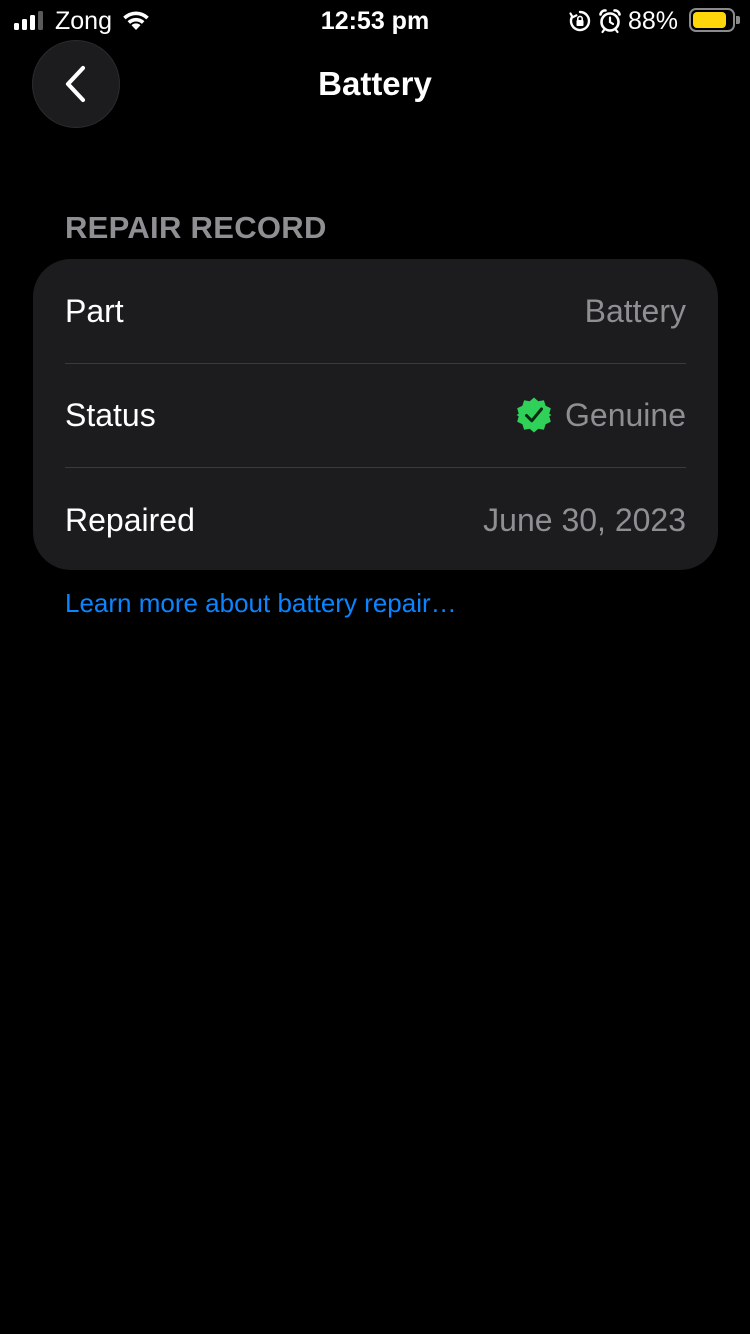 The width and height of the screenshot is (750, 1334). What do you see at coordinates (625, 415) in the screenshot?
I see `status-value: Genuine` at bounding box center [625, 415].